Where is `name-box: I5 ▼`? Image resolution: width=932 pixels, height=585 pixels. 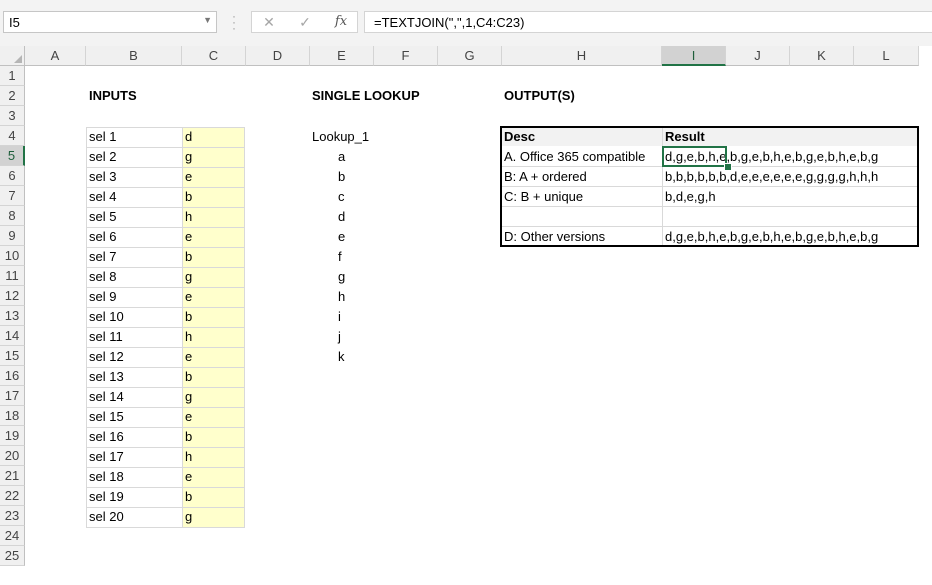 name-box: I5 ▼ is located at coordinates (110, 22).